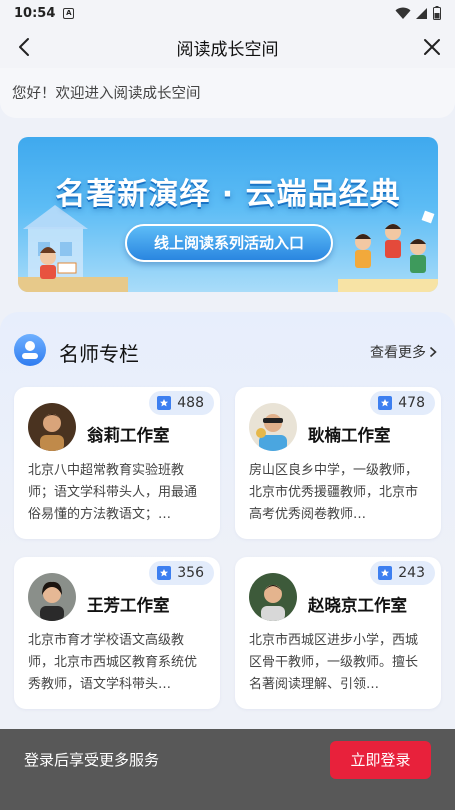  What do you see at coordinates (229, 243) in the screenshot?
I see `activity-entry-button: 线上阅读系列活动入口` at bounding box center [229, 243].